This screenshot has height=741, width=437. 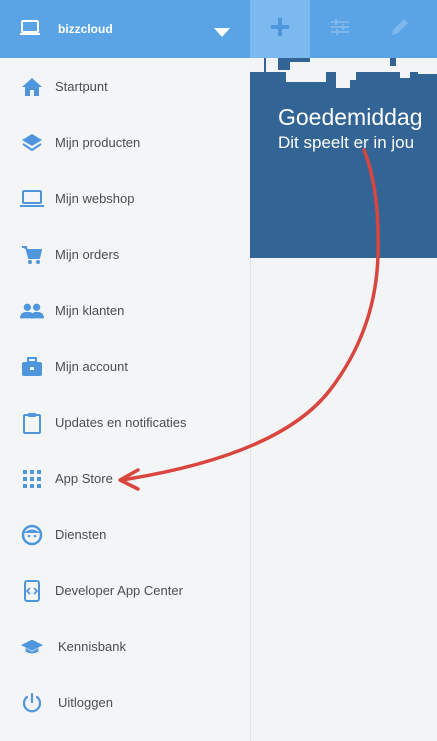 What do you see at coordinates (121, 422) in the screenshot?
I see `sidebar-item-label: Updates en notificaties` at bounding box center [121, 422].